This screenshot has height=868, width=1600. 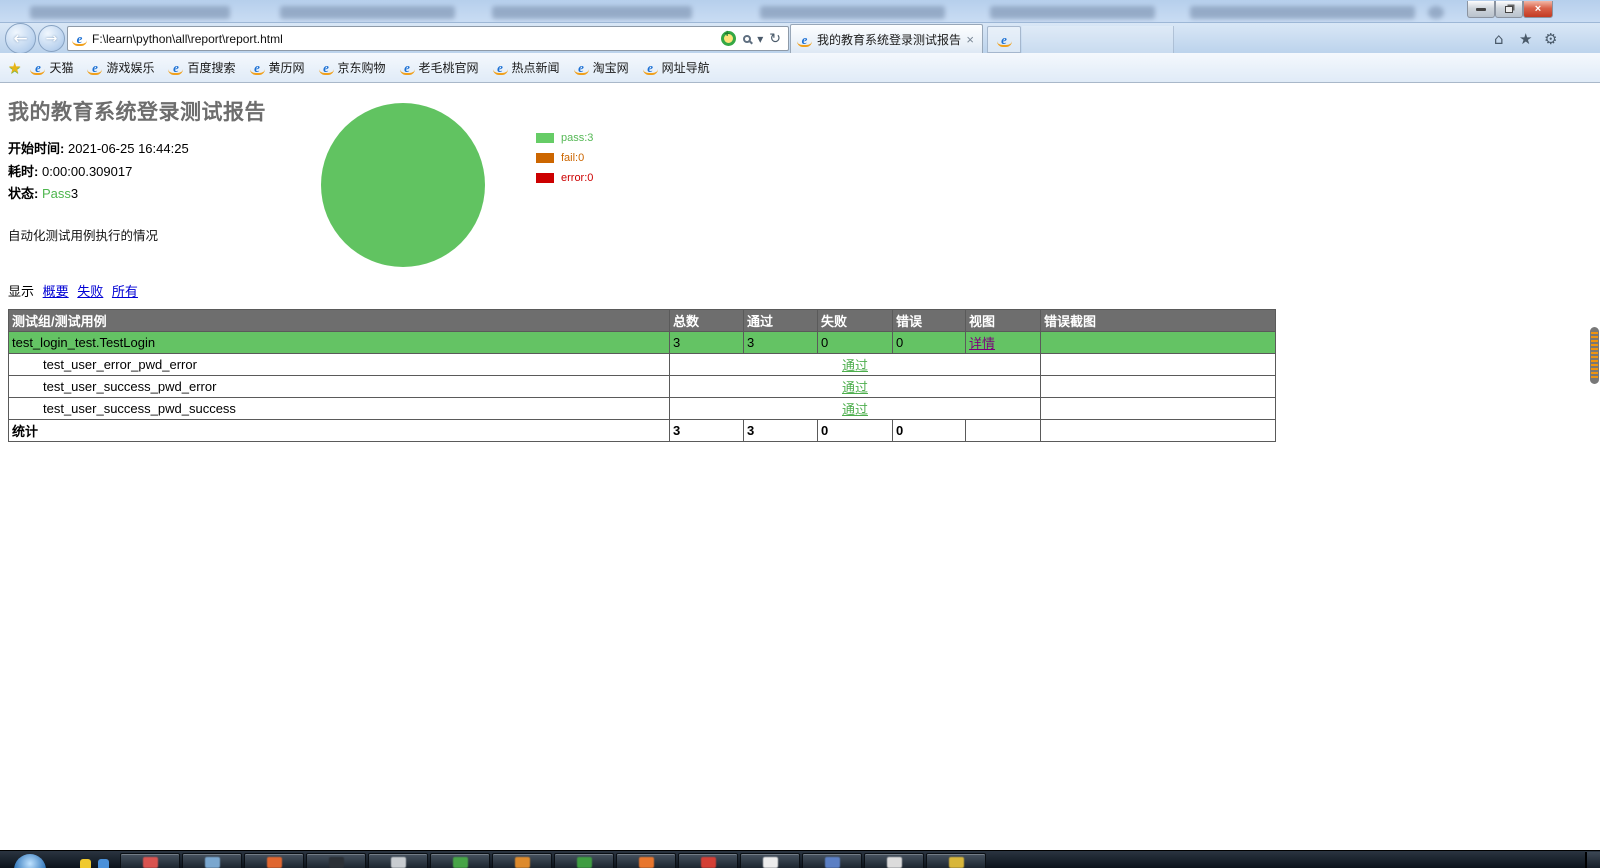 What do you see at coordinates (676, 68) in the screenshot?
I see `favorite-item: e 网址导航` at bounding box center [676, 68].